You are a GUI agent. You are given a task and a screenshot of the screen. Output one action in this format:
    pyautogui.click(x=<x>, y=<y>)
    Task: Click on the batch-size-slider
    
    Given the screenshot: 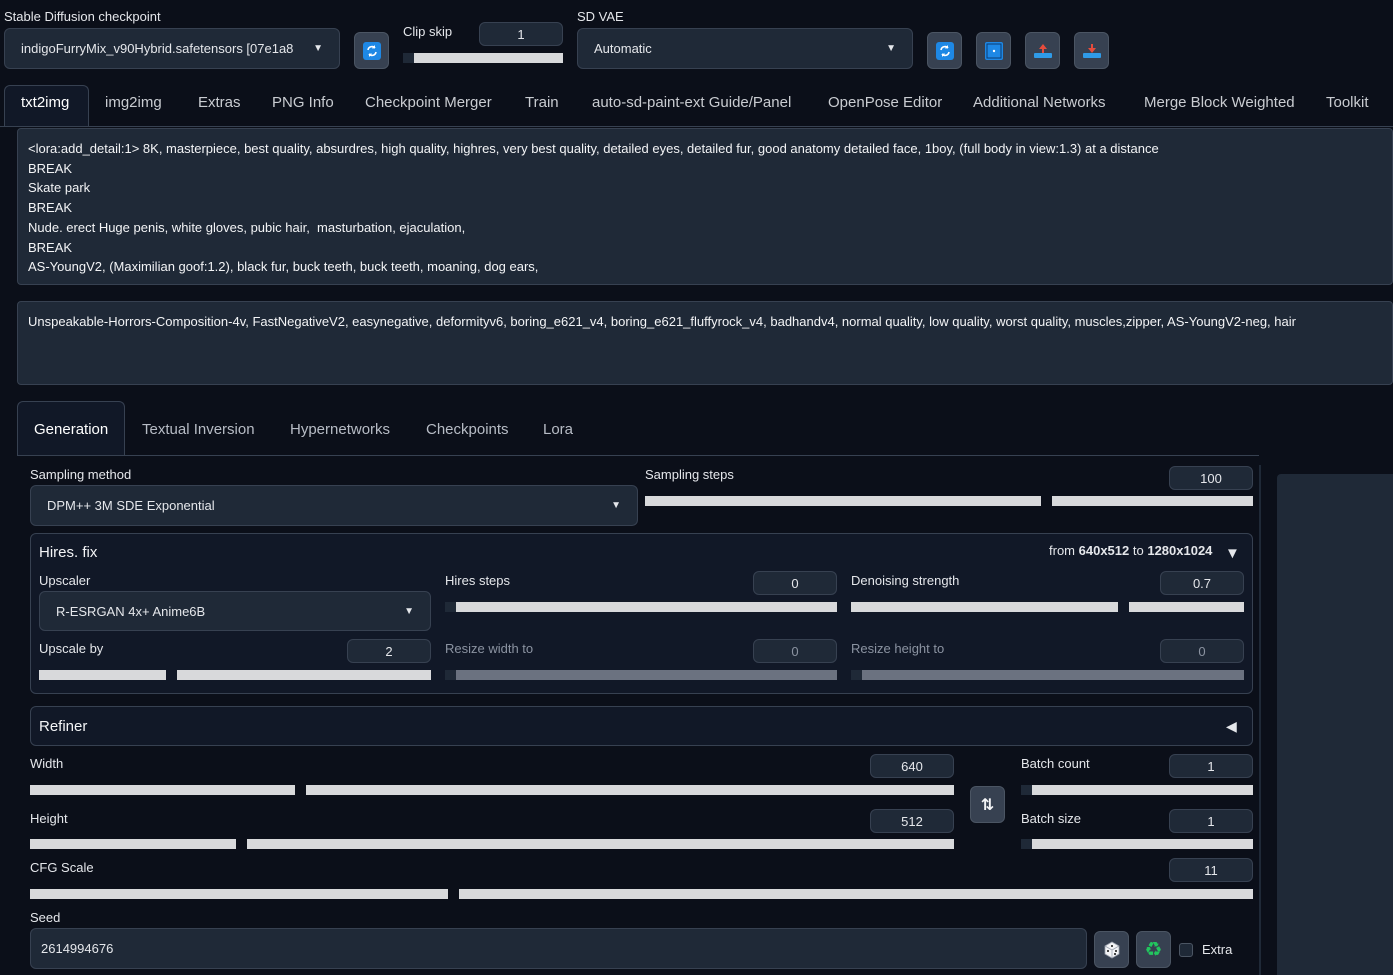 What is the action you would take?
    pyautogui.click(x=1137, y=844)
    